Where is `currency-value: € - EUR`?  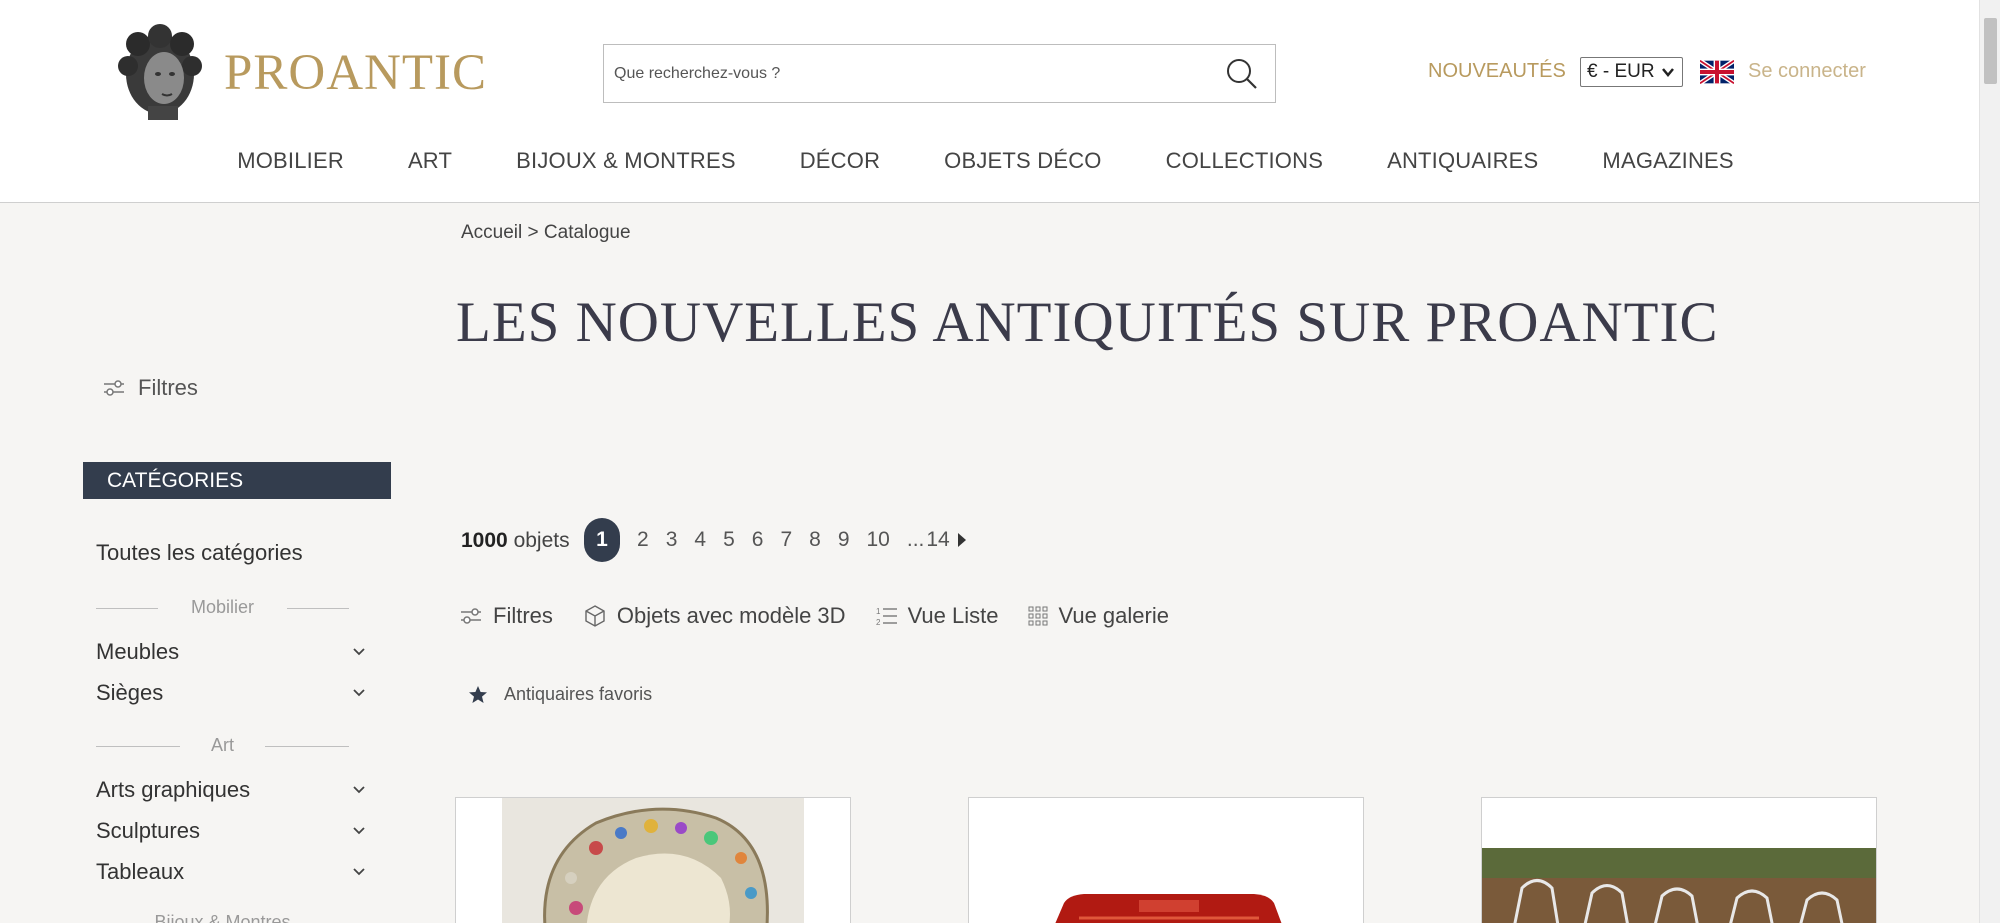 currency-value: € - EUR is located at coordinates (1621, 71).